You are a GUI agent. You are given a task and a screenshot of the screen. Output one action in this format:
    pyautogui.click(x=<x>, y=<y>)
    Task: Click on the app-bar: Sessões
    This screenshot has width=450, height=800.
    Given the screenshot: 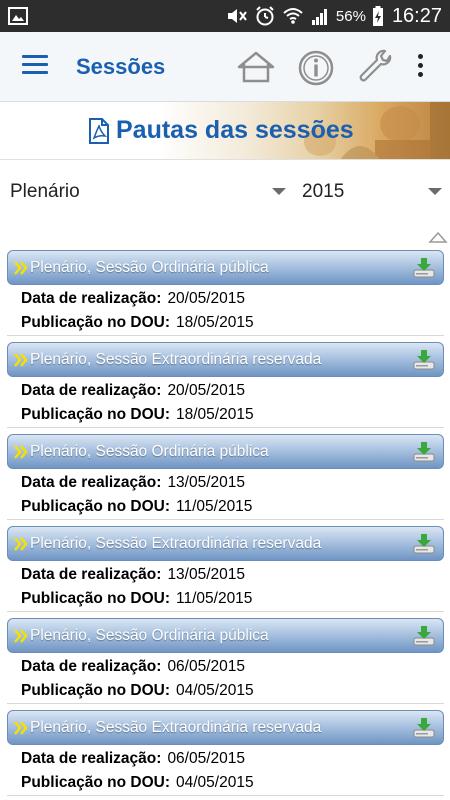 What is the action you would take?
    pyautogui.click(x=225, y=67)
    